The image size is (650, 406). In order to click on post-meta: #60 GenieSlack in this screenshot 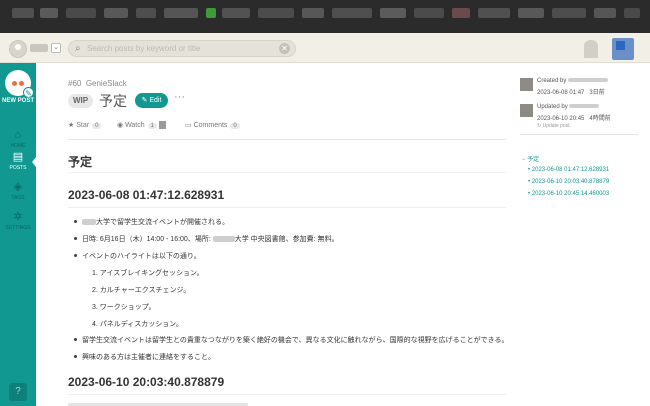, I will do `click(97, 83)`.